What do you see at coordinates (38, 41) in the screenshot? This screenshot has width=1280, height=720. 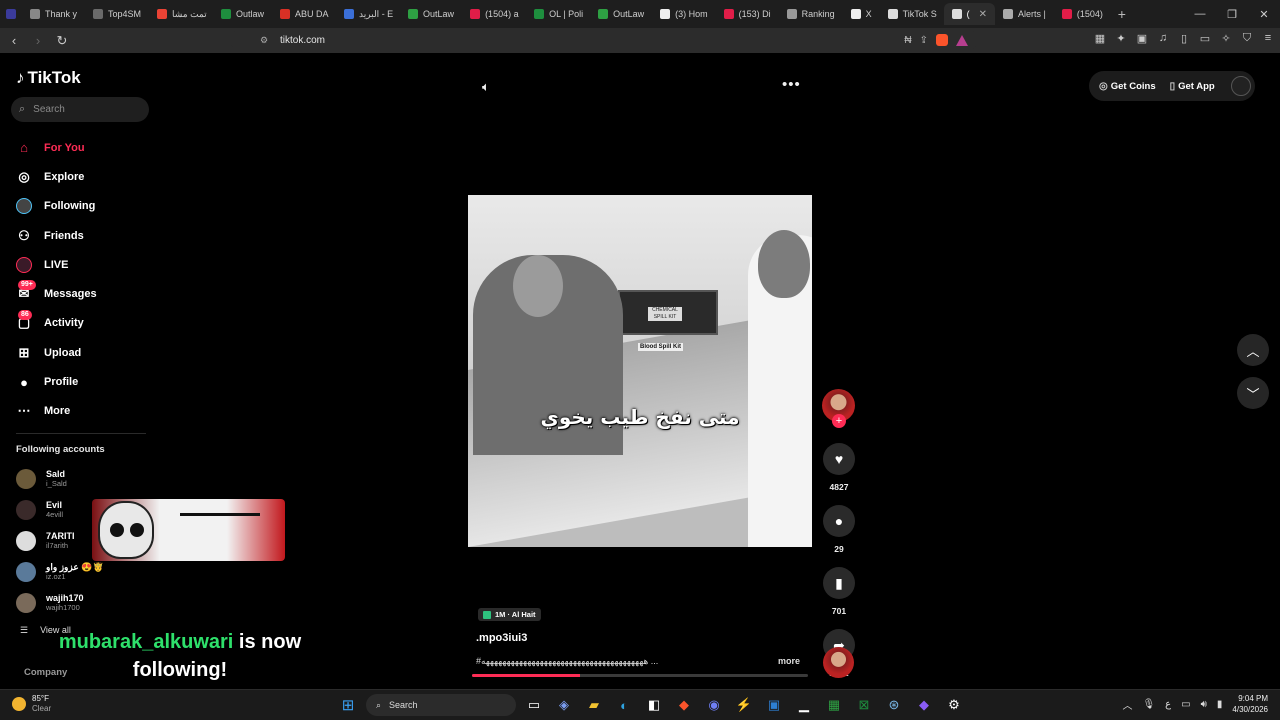 I see `forward-button: ›` at bounding box center [38, 41].